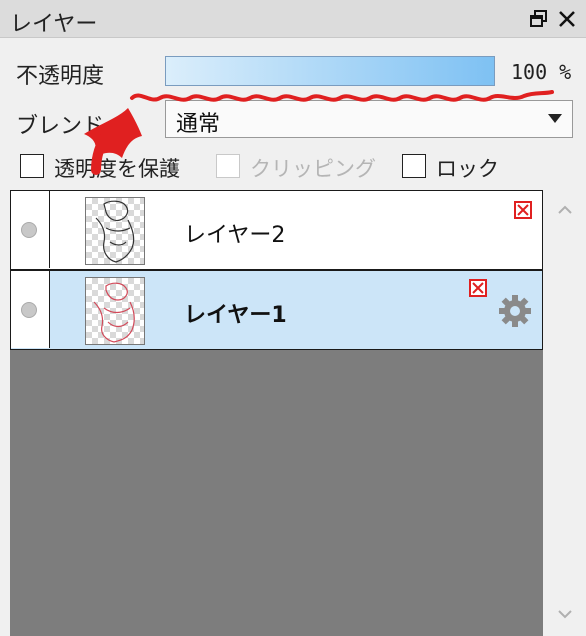 This screenshot has height=636, width=586. I want to click on protect-alpha-label: 透明度を保護, so click(117, 169).